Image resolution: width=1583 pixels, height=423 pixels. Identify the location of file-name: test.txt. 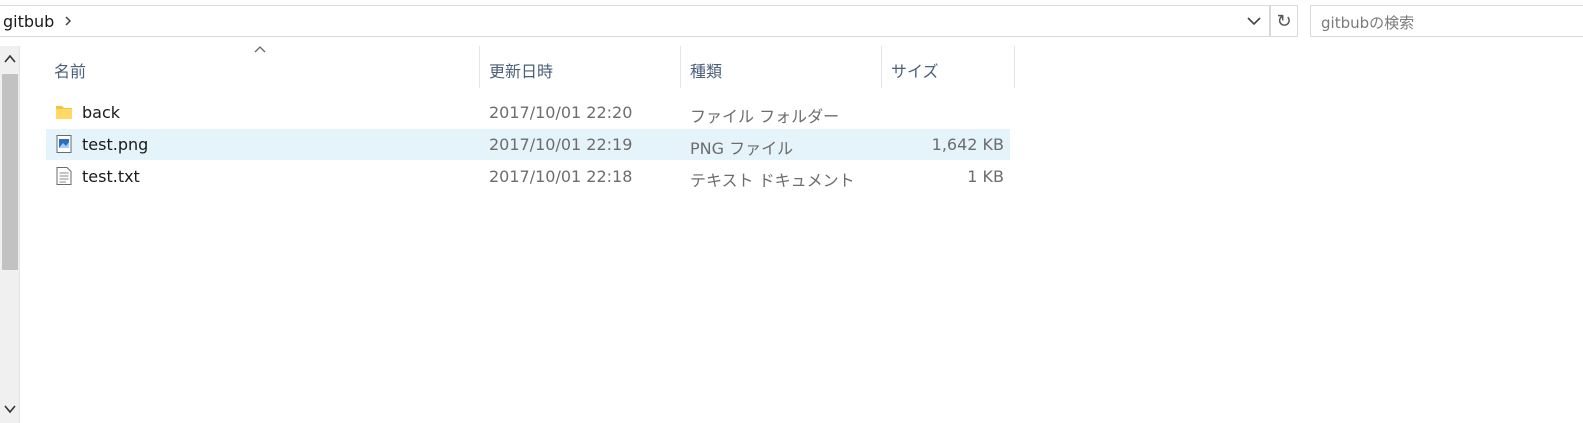
(111, 176).